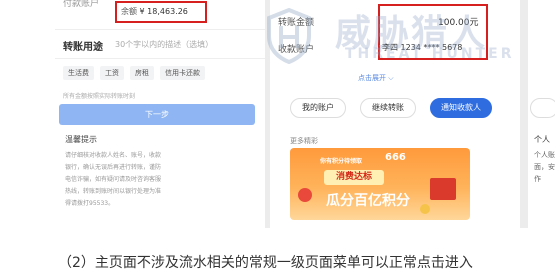 This screenshot has height=278, width=555. I want to click on partial-button, so click(542, 108).